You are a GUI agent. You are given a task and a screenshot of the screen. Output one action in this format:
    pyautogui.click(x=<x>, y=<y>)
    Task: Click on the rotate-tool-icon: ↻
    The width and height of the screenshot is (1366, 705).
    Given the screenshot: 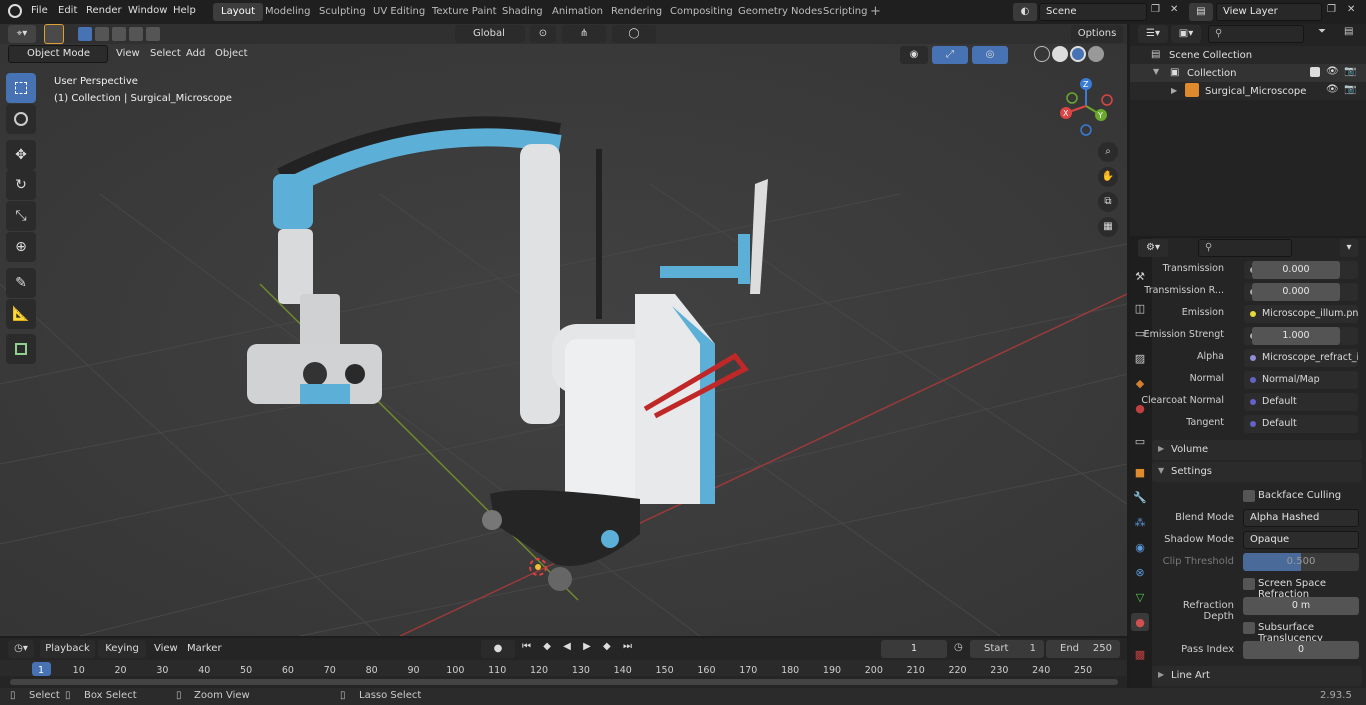 What is the action you would take?
    pyautogui.click(x=21, y=185)
    